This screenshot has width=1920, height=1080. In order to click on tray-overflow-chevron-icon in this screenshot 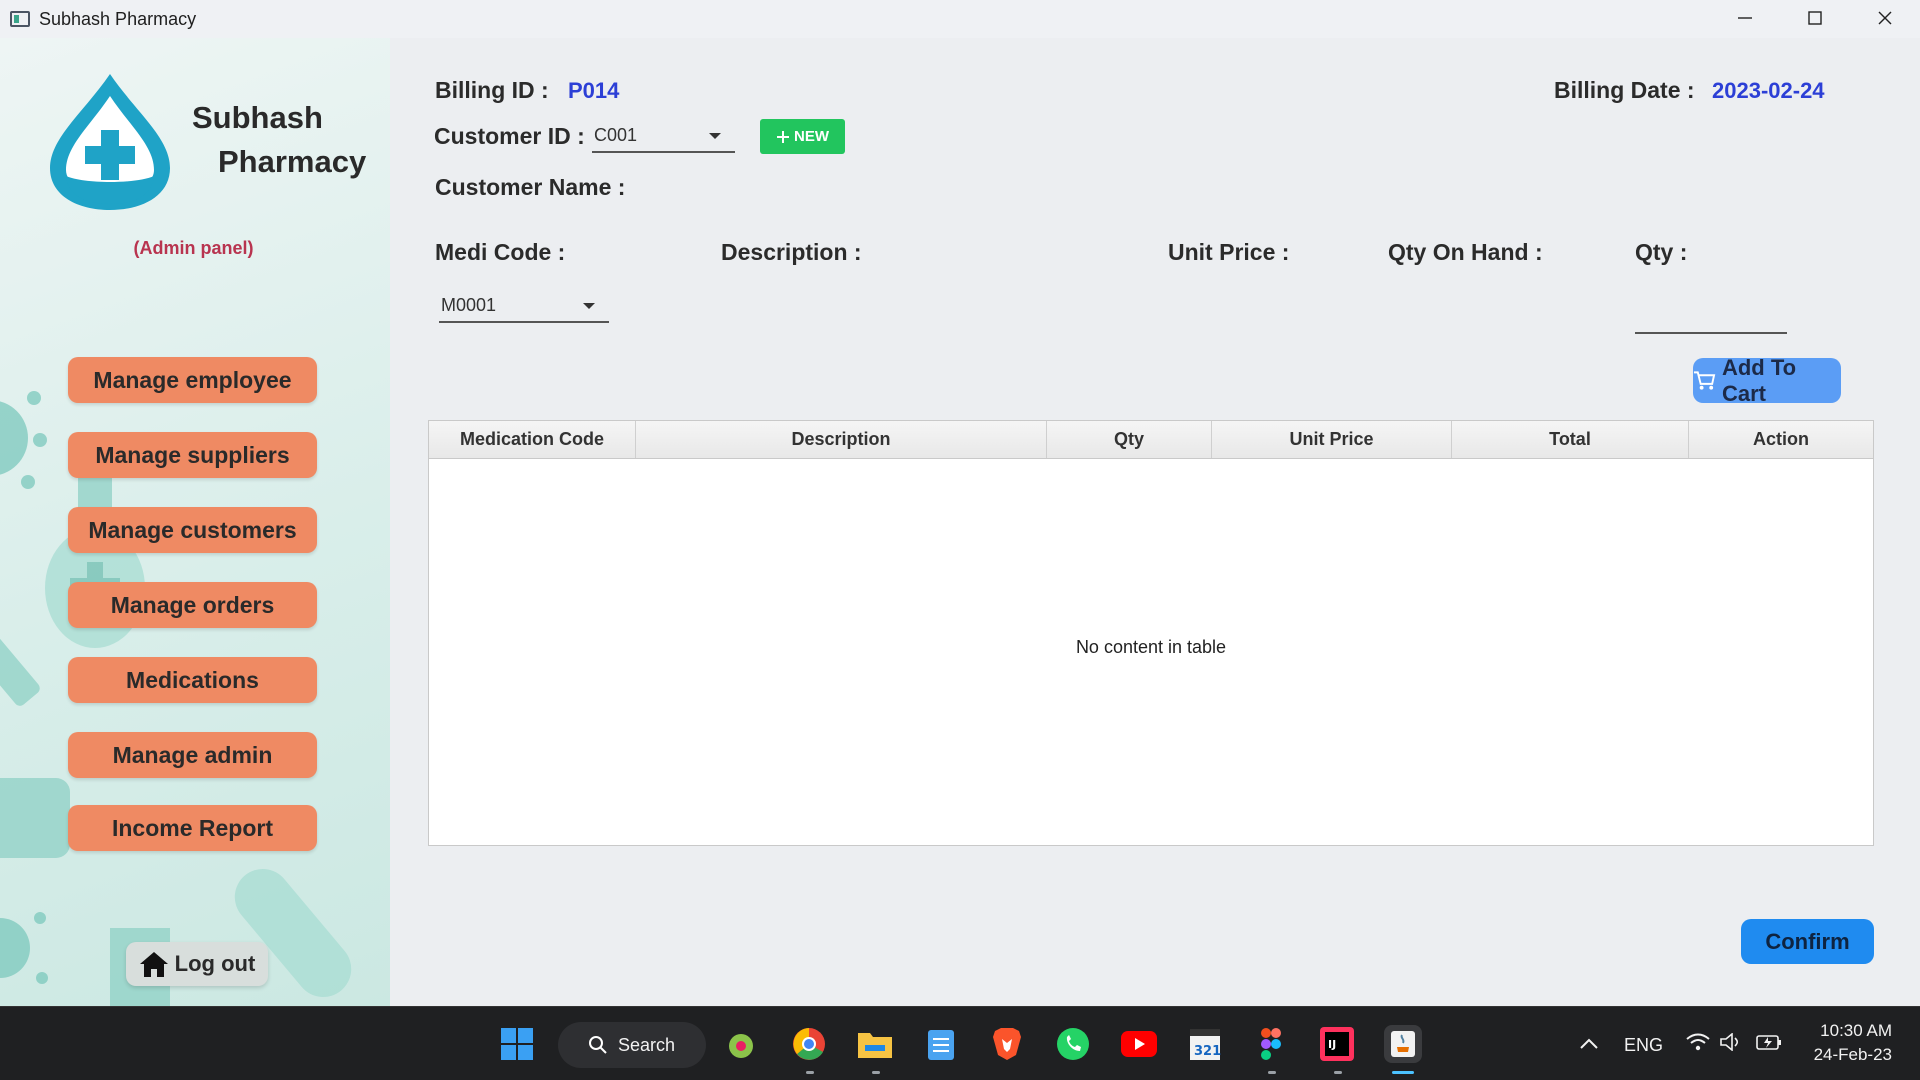, I will do `click(1589, 1043)`.